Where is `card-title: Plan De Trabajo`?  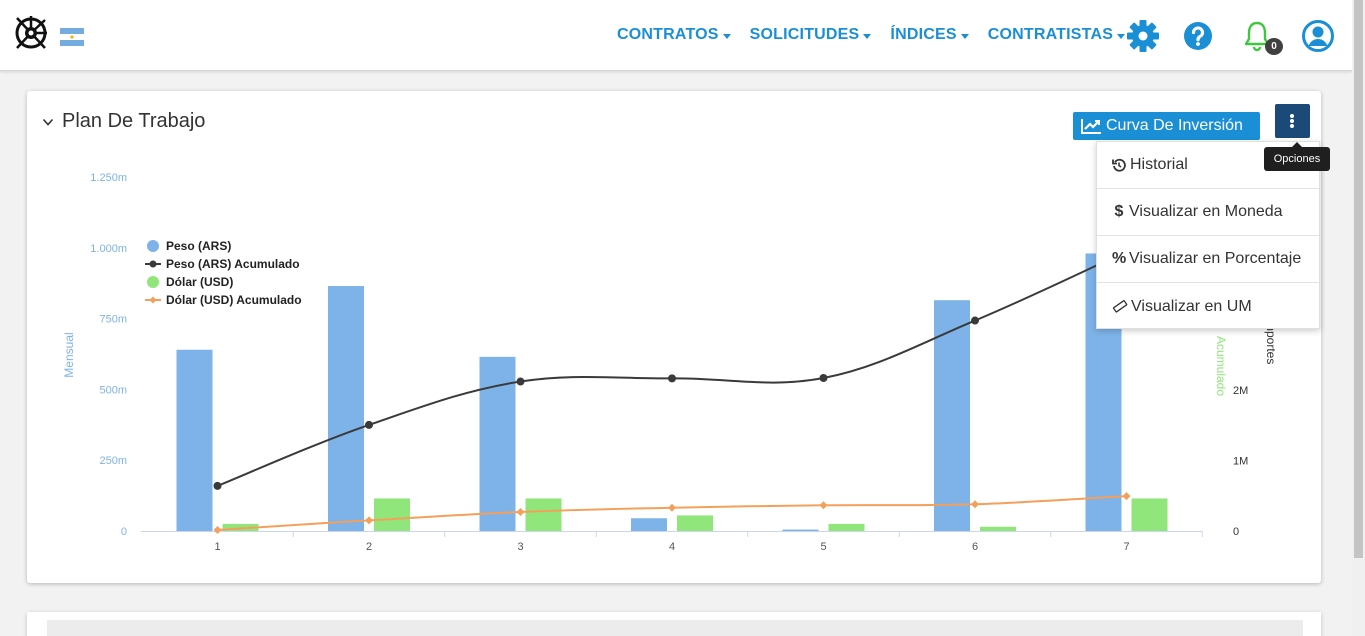
card-title: Plan De Trabajo is located at coordinates (134, 121).